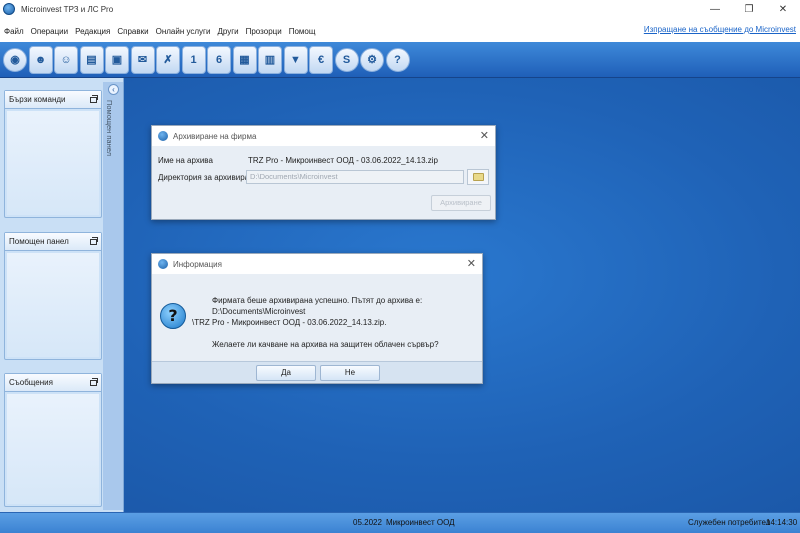 This screenshot has width=800, height=533. What do you see at coordinates (173, 316) in the screenshot?
I see `question-icon: ?` at bounding box center [173, 316].